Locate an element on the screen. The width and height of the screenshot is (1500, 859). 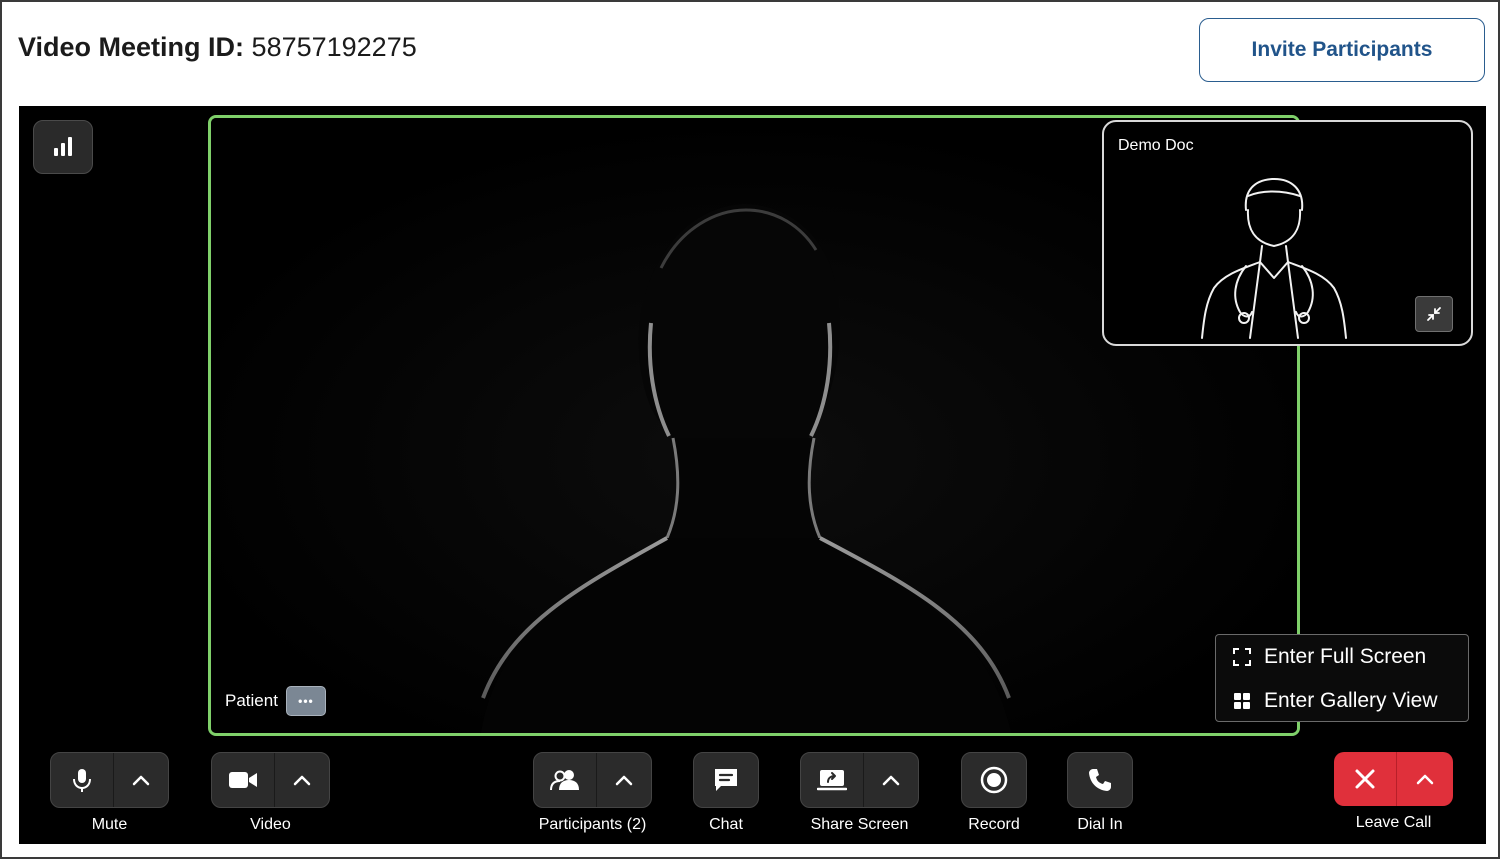
share-screen-control: Share Screen is located at coordinates (859, 793).